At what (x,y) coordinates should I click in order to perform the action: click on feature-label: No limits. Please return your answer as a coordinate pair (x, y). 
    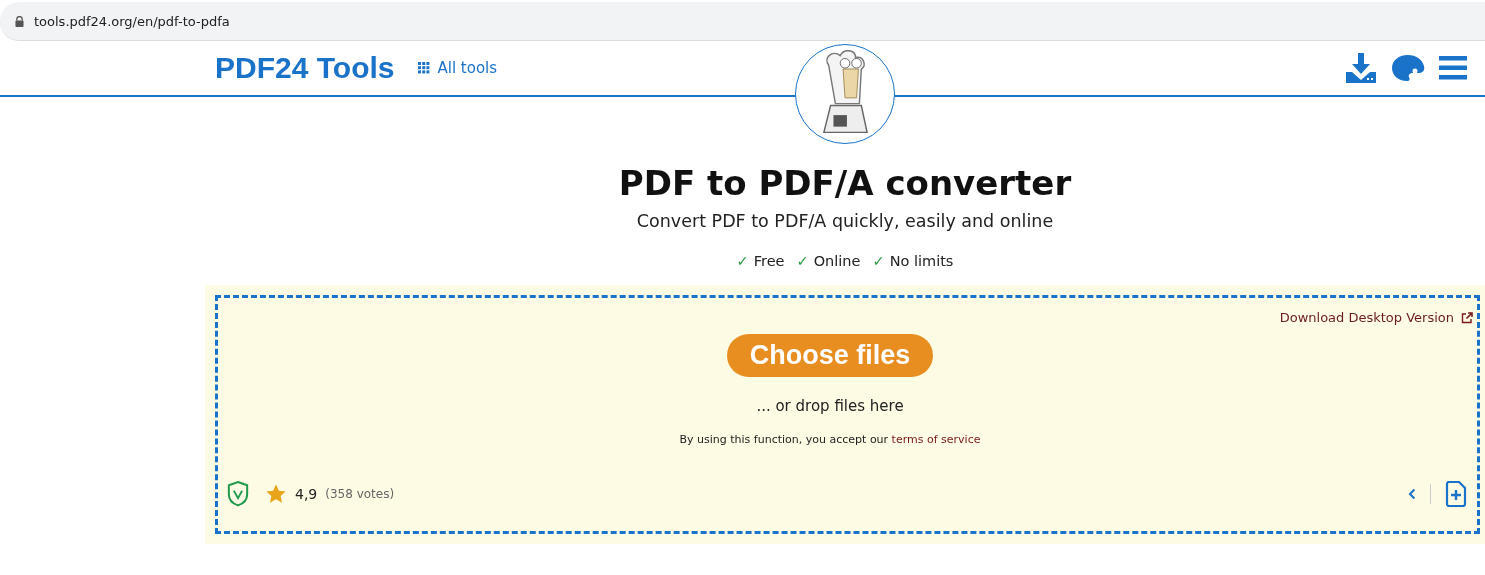
    Looking at the image, I should click on (921, 261).